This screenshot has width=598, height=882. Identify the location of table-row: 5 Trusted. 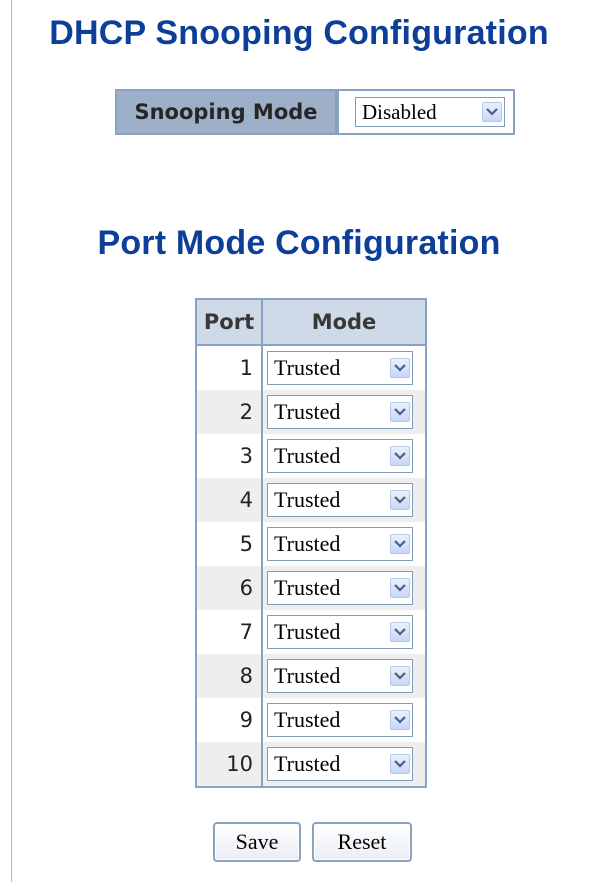
(311, 544).